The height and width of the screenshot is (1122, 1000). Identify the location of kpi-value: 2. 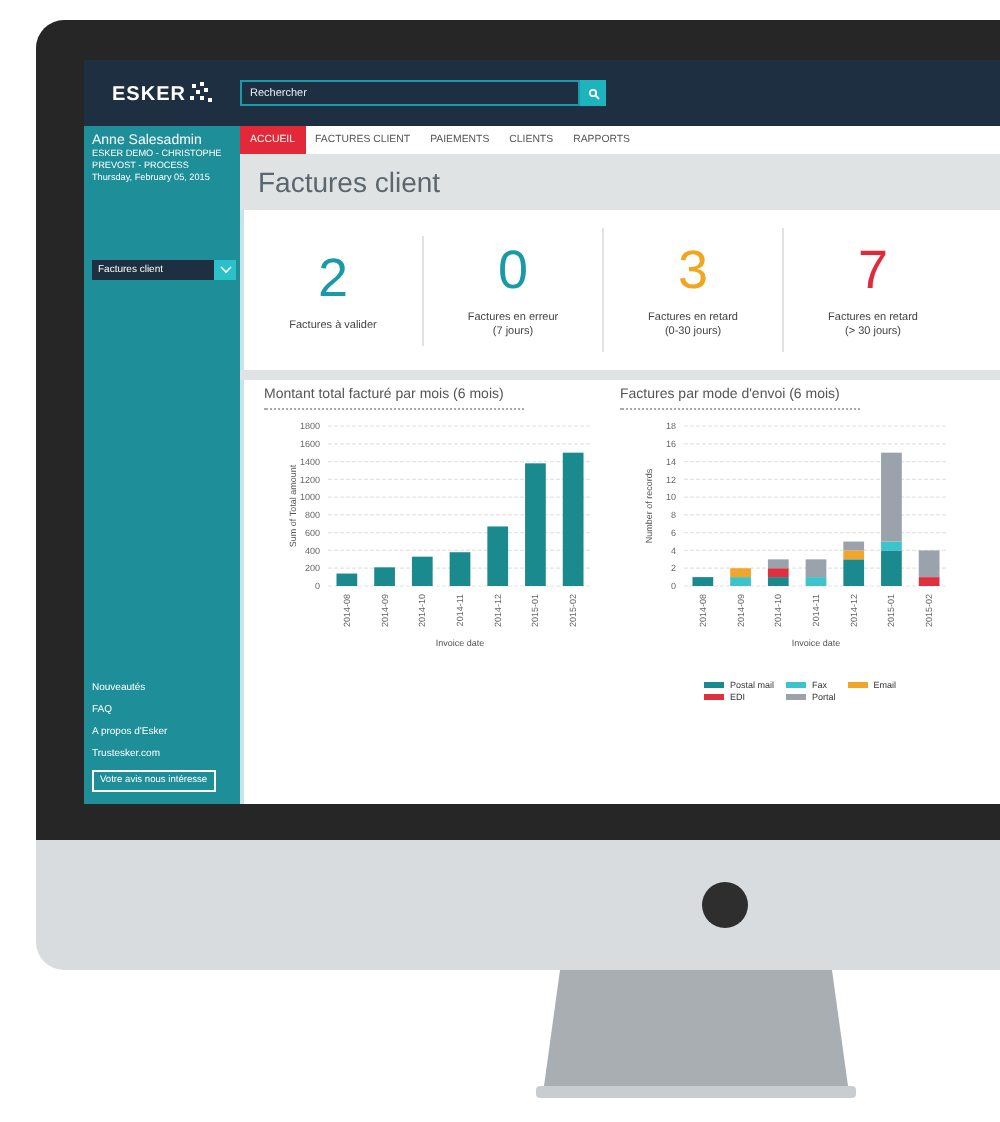
(333, 277).